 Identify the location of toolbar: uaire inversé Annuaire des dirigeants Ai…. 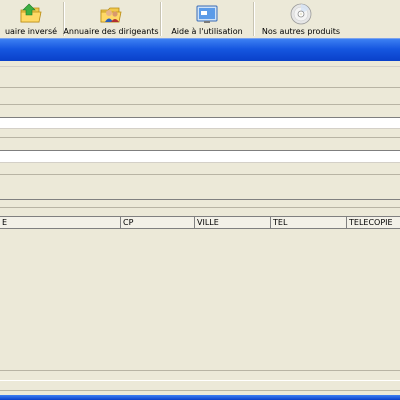
(200, 19).